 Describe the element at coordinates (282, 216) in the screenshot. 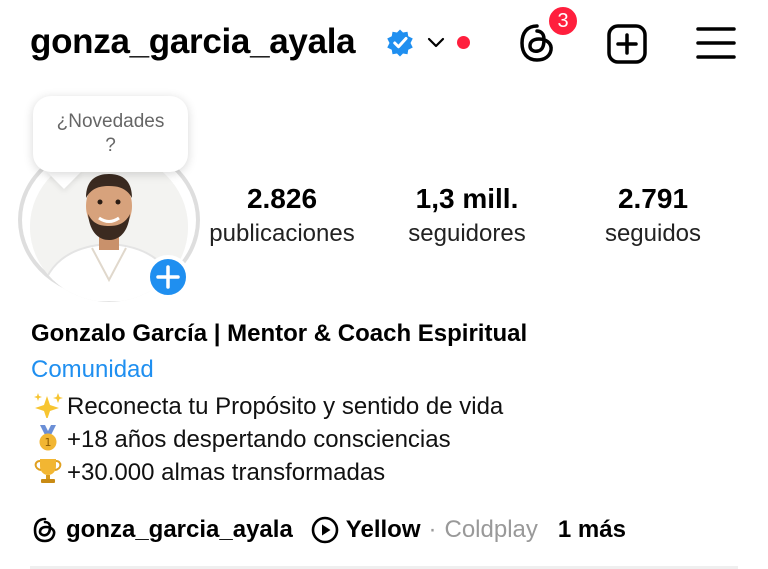

I see `stat-posts: 2.826 publicaciones` at that location.